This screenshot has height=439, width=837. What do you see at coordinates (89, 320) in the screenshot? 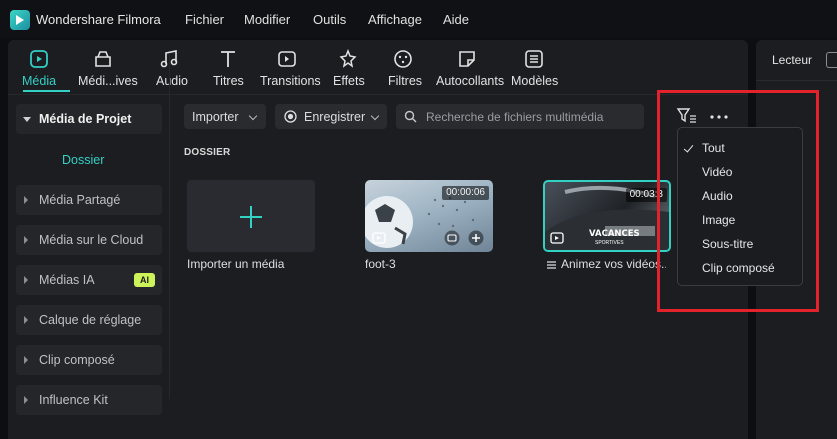
I see `sidebar-item-calque-reglage: Calque de réglage` at bounding box center [89, 320].